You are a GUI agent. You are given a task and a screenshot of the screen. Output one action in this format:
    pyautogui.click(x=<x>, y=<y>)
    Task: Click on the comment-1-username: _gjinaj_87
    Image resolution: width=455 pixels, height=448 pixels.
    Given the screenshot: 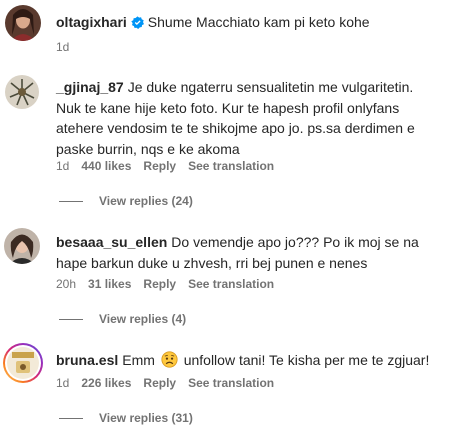 What is the action you would take?
    pyautogui.click(x=90, y=87)
    